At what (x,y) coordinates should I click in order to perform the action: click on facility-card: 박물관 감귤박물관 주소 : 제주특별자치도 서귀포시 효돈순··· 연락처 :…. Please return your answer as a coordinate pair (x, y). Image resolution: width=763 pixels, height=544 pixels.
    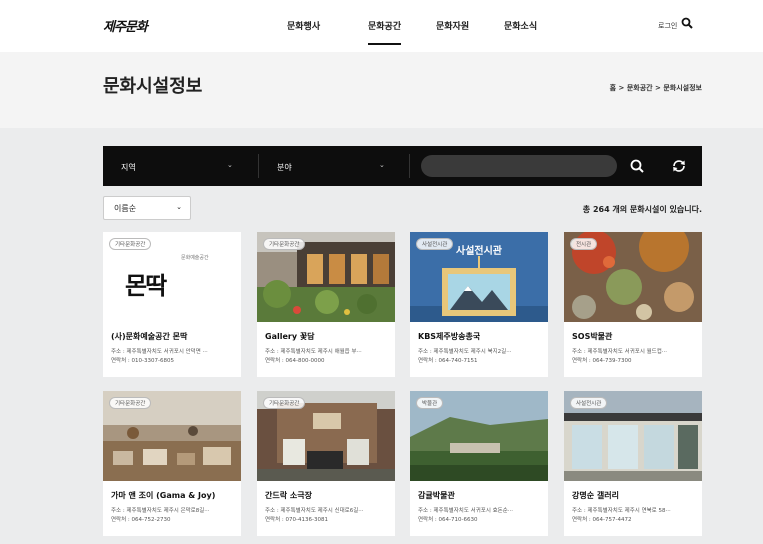
    Looking at the image, I should click on (479, 463).